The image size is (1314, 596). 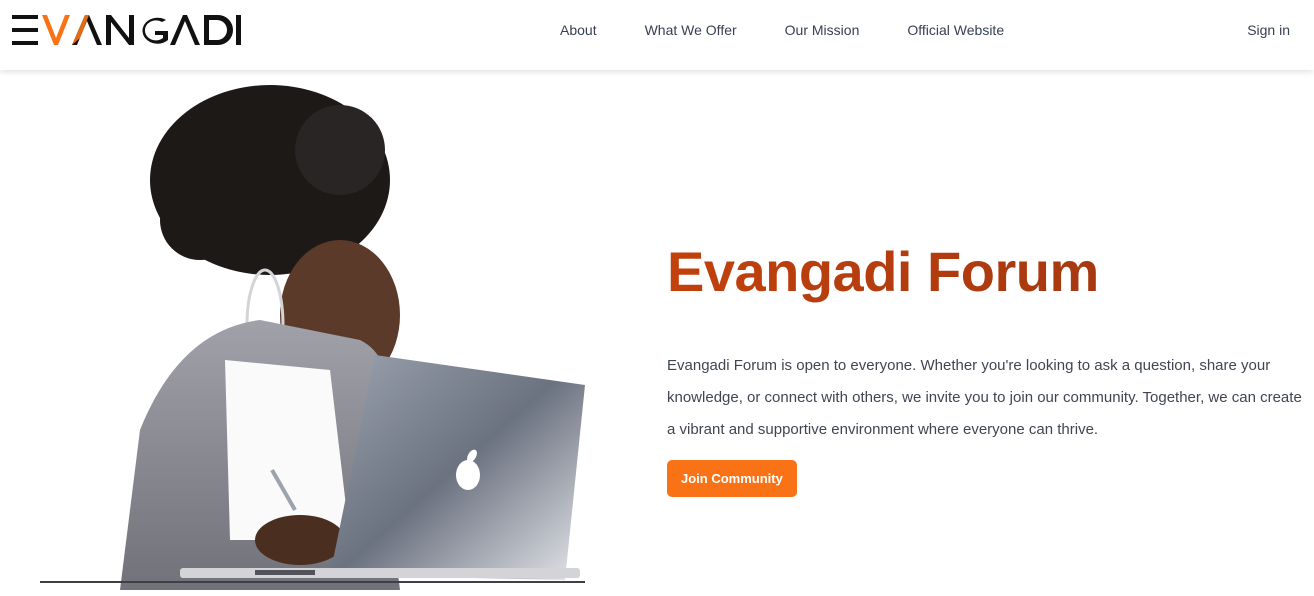 What do you see at coordinates (1268, 30) in the screenshot?
I see `sign-in-link: Sign in` at bounding box center [1268, 30].